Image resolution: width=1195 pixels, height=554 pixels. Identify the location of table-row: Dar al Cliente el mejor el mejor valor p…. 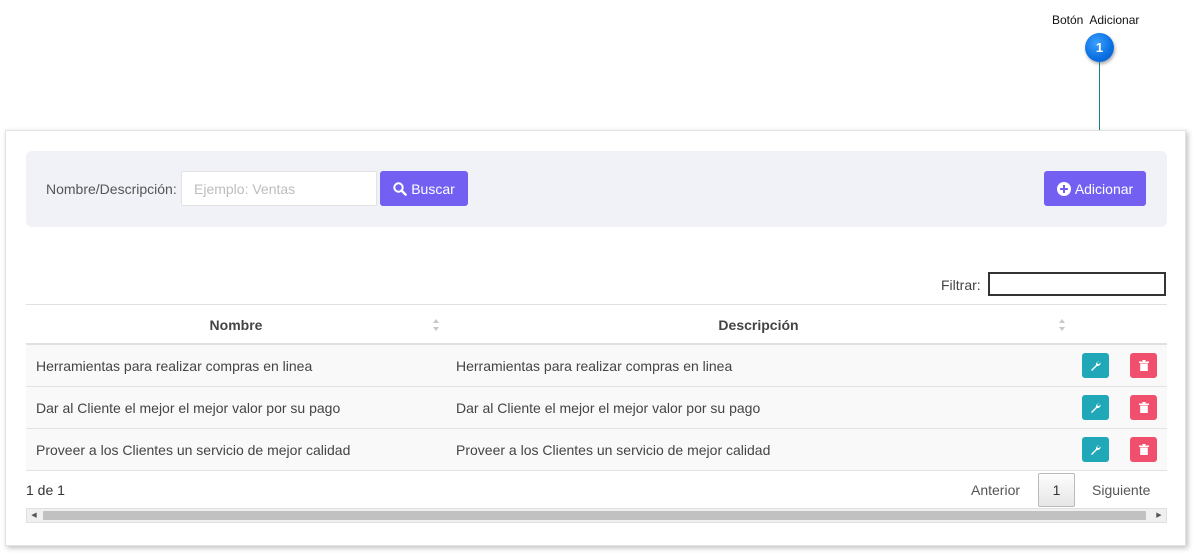
(596, 408).